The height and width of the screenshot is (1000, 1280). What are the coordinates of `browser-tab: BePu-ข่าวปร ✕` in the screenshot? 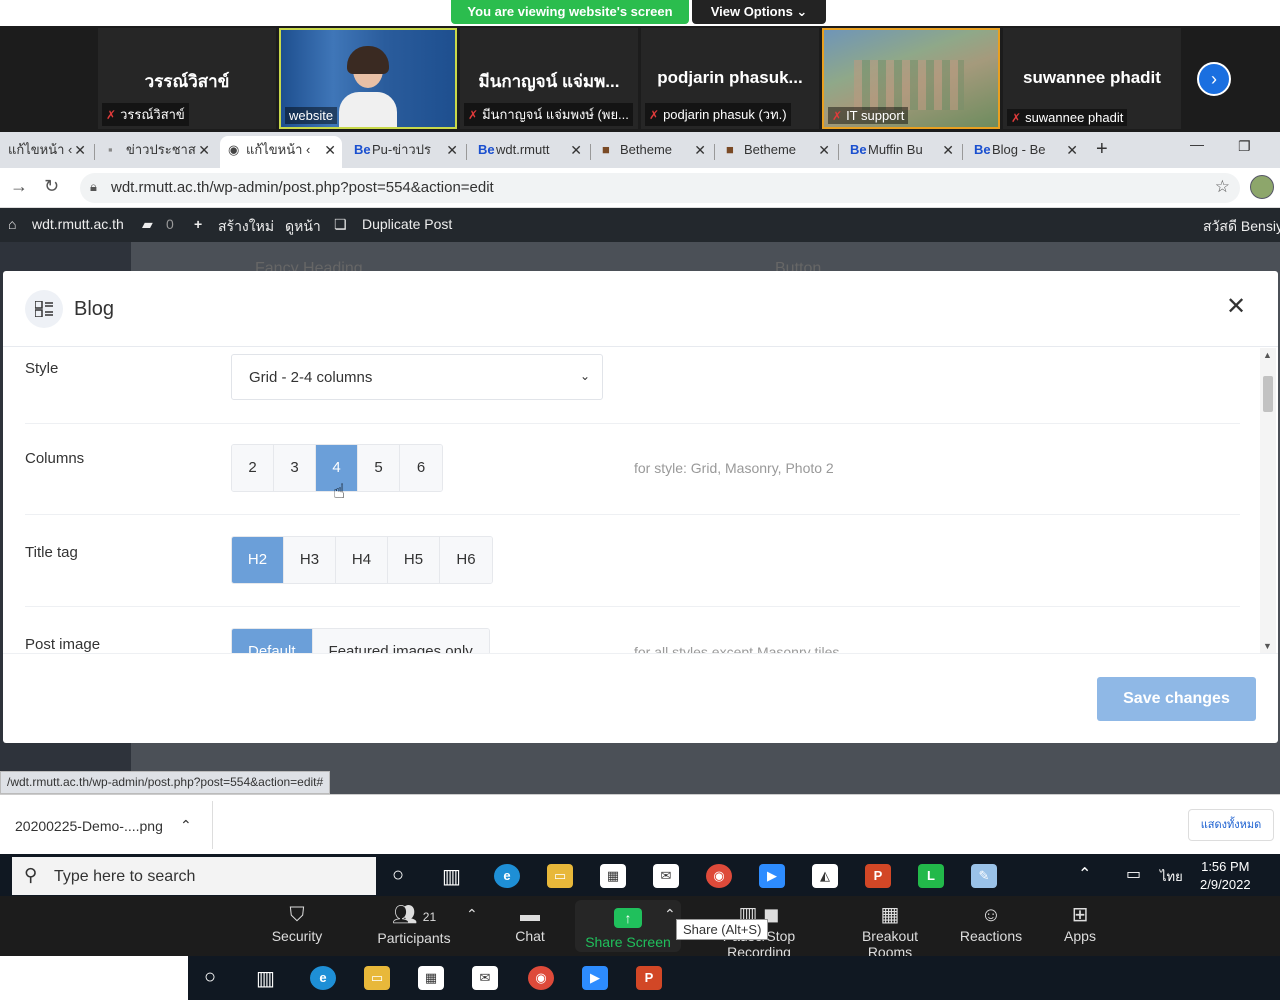 It's located at (405, 152).